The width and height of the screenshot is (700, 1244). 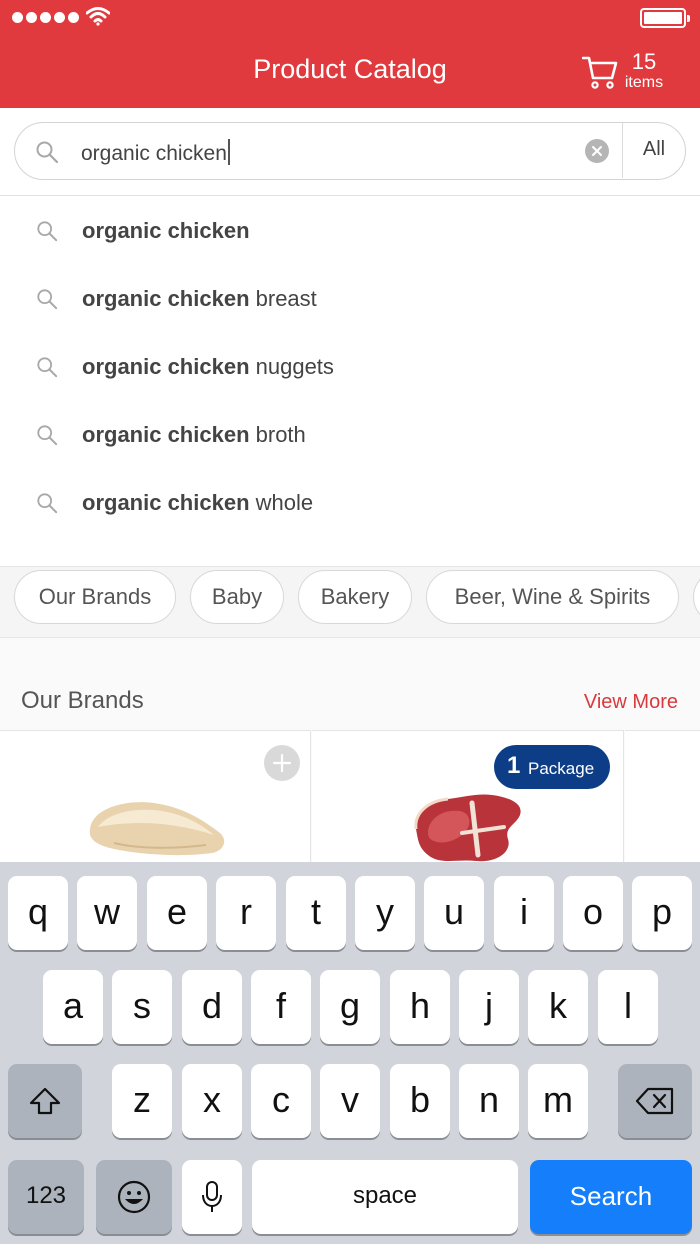 What do you see at coordinates (350, 18) in the screenshot?
I see `status-bar` at bounding box center [350, 18].